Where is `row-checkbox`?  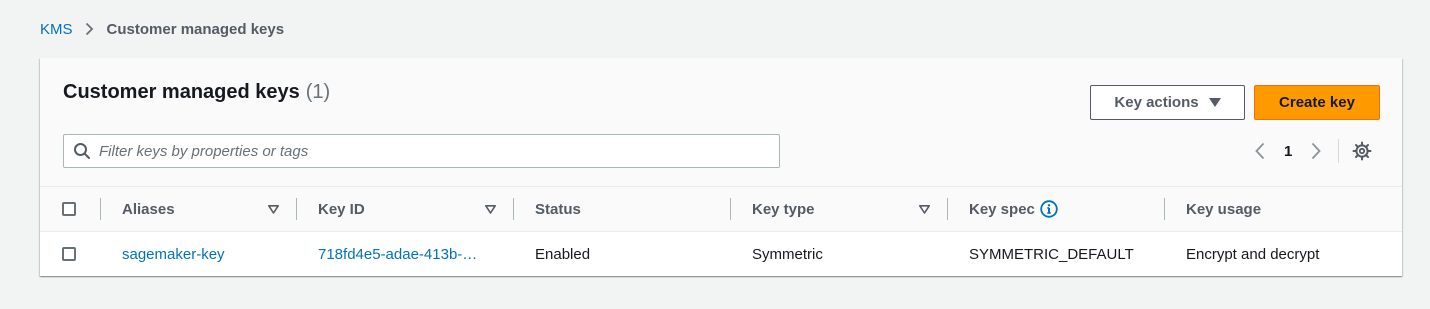 row-checkbox is located at coordinates (69, 254).